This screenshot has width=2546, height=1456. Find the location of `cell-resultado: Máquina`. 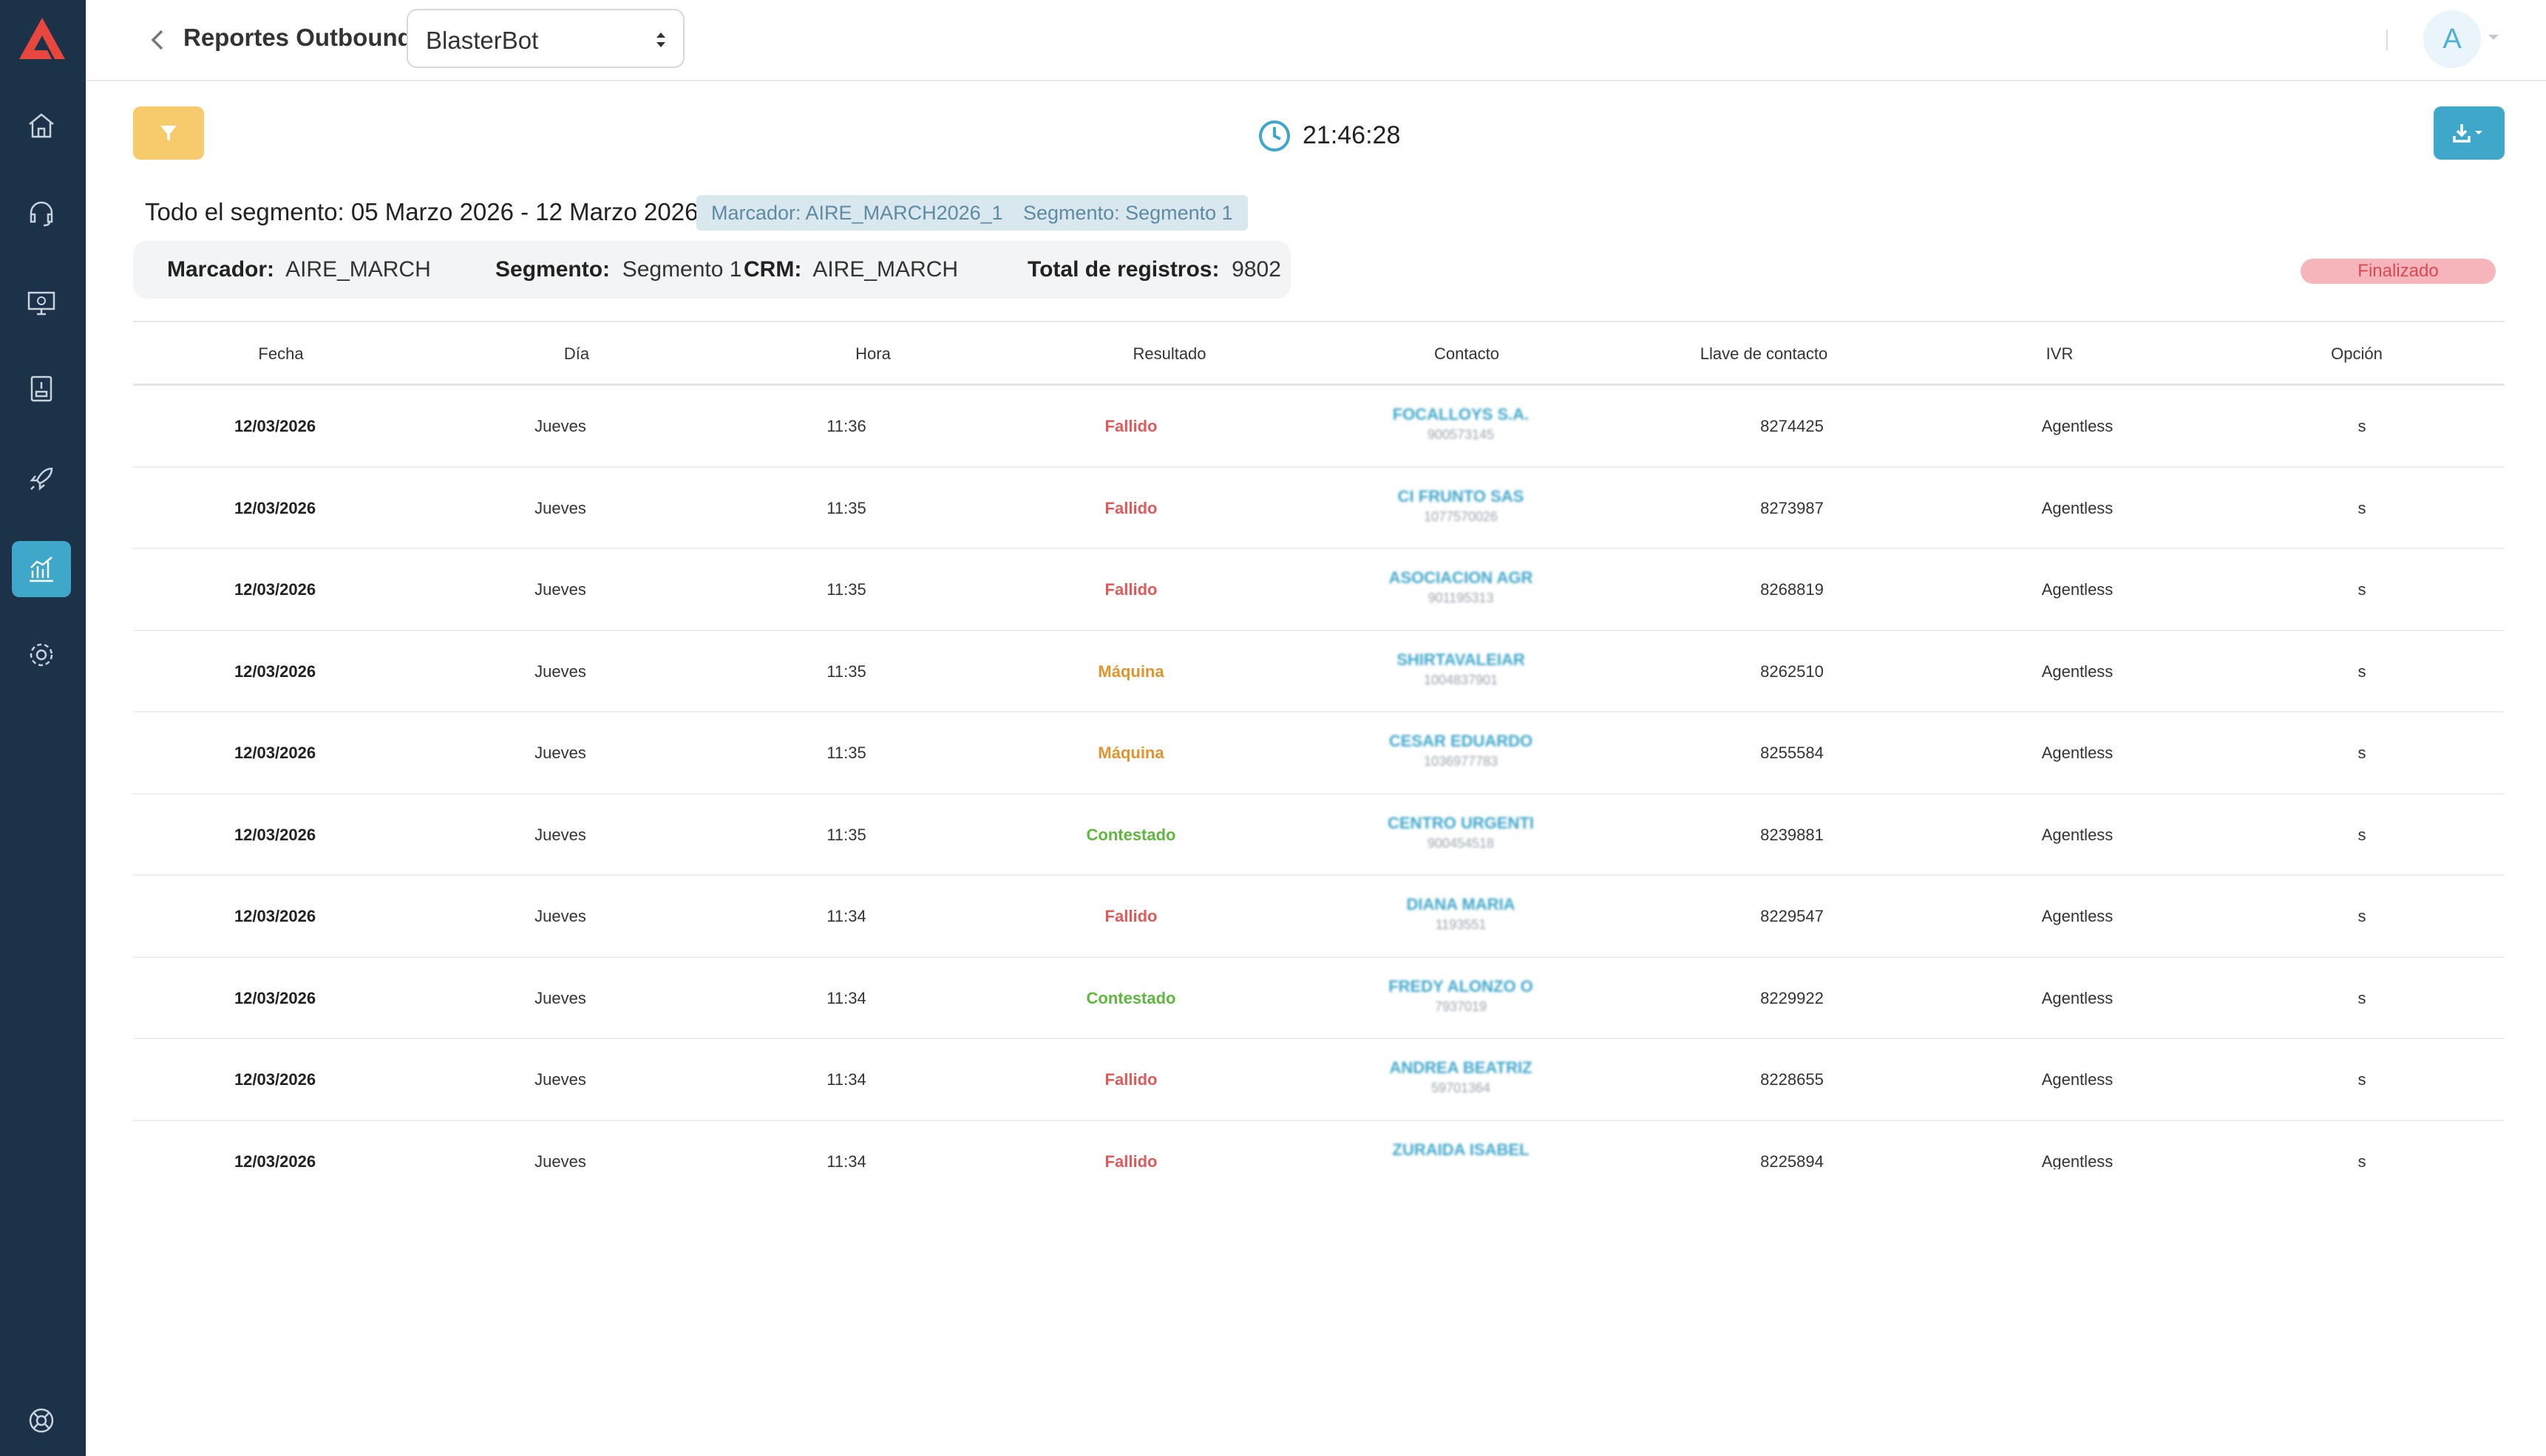

cell-resultado: Máquina is located at coordinates (1131, 753).